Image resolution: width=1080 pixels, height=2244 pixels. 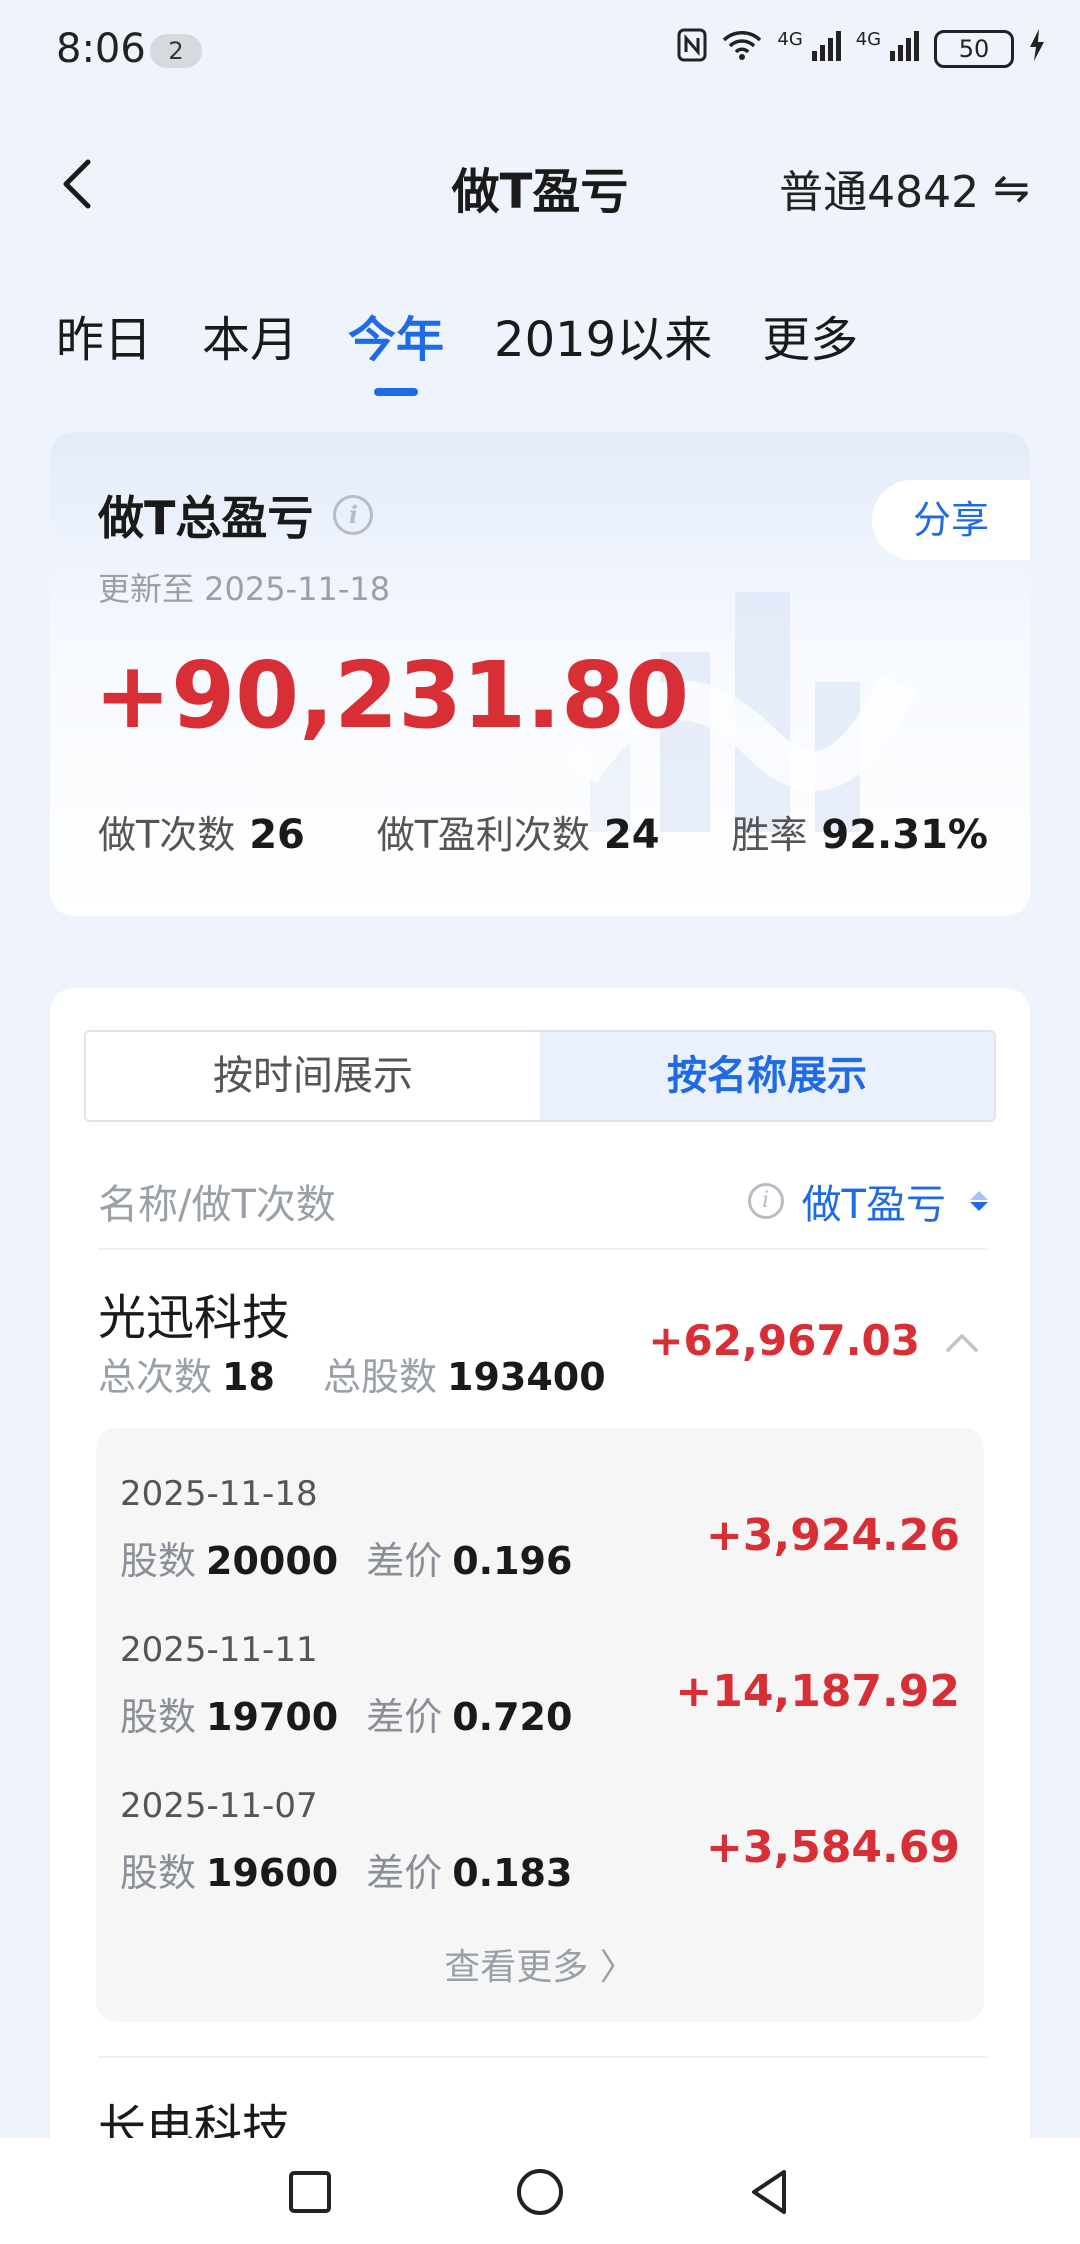 What do you see at coordinates (833, 1847) in the screenshot?
I see `trade-pnl: +3,584.69` at bounding box center [833, 1847].